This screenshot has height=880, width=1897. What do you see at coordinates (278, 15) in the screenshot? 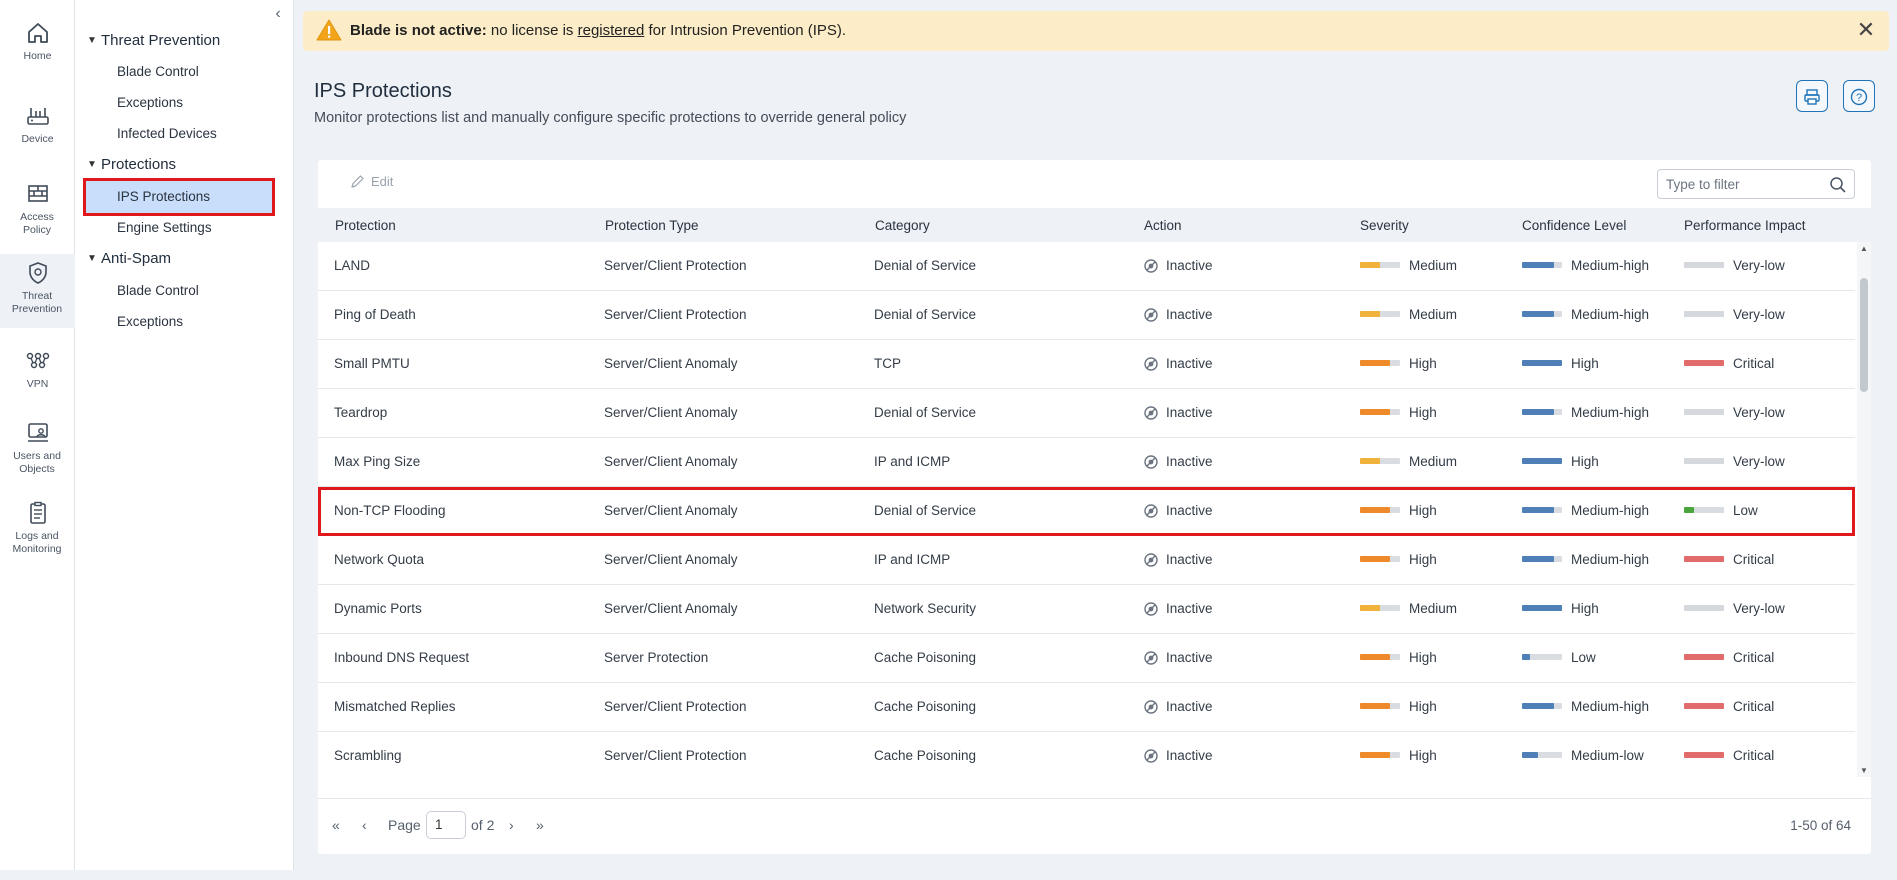
I see `collapse-panel-button: ‹` at bounding box center [278, 15].